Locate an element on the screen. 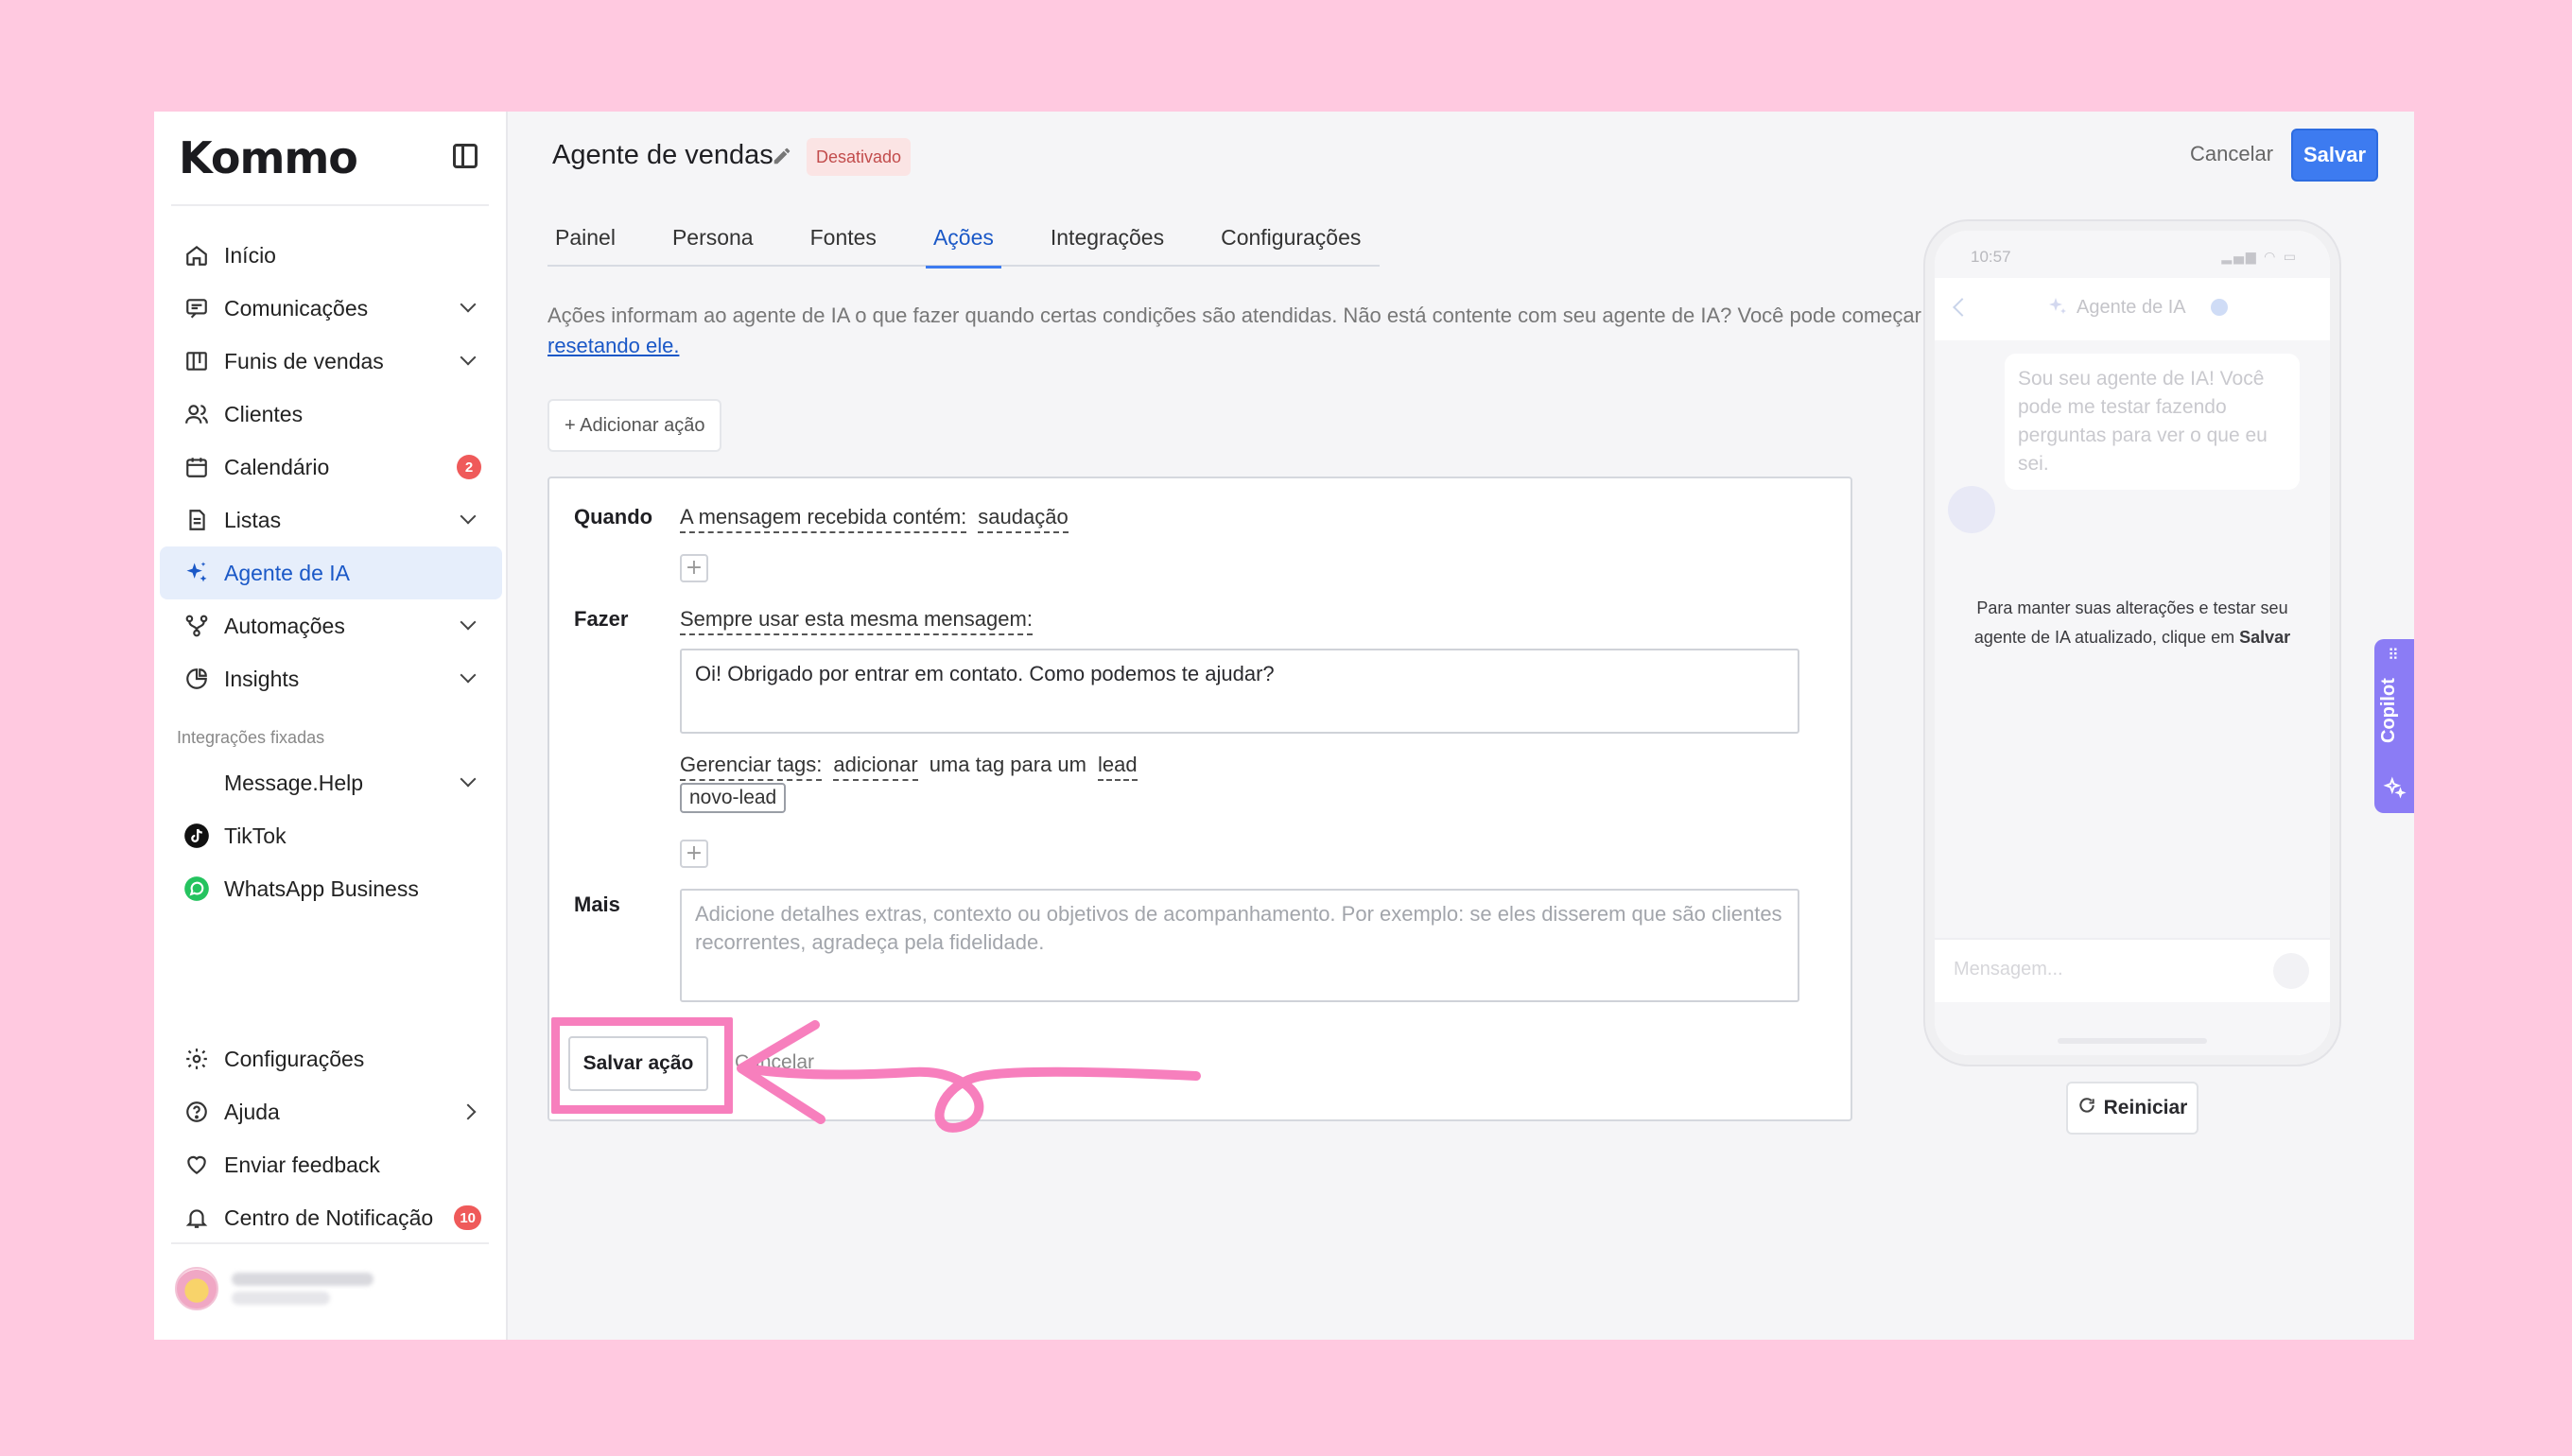  annotation-highlight-box is located at coordinates (642, 1065).